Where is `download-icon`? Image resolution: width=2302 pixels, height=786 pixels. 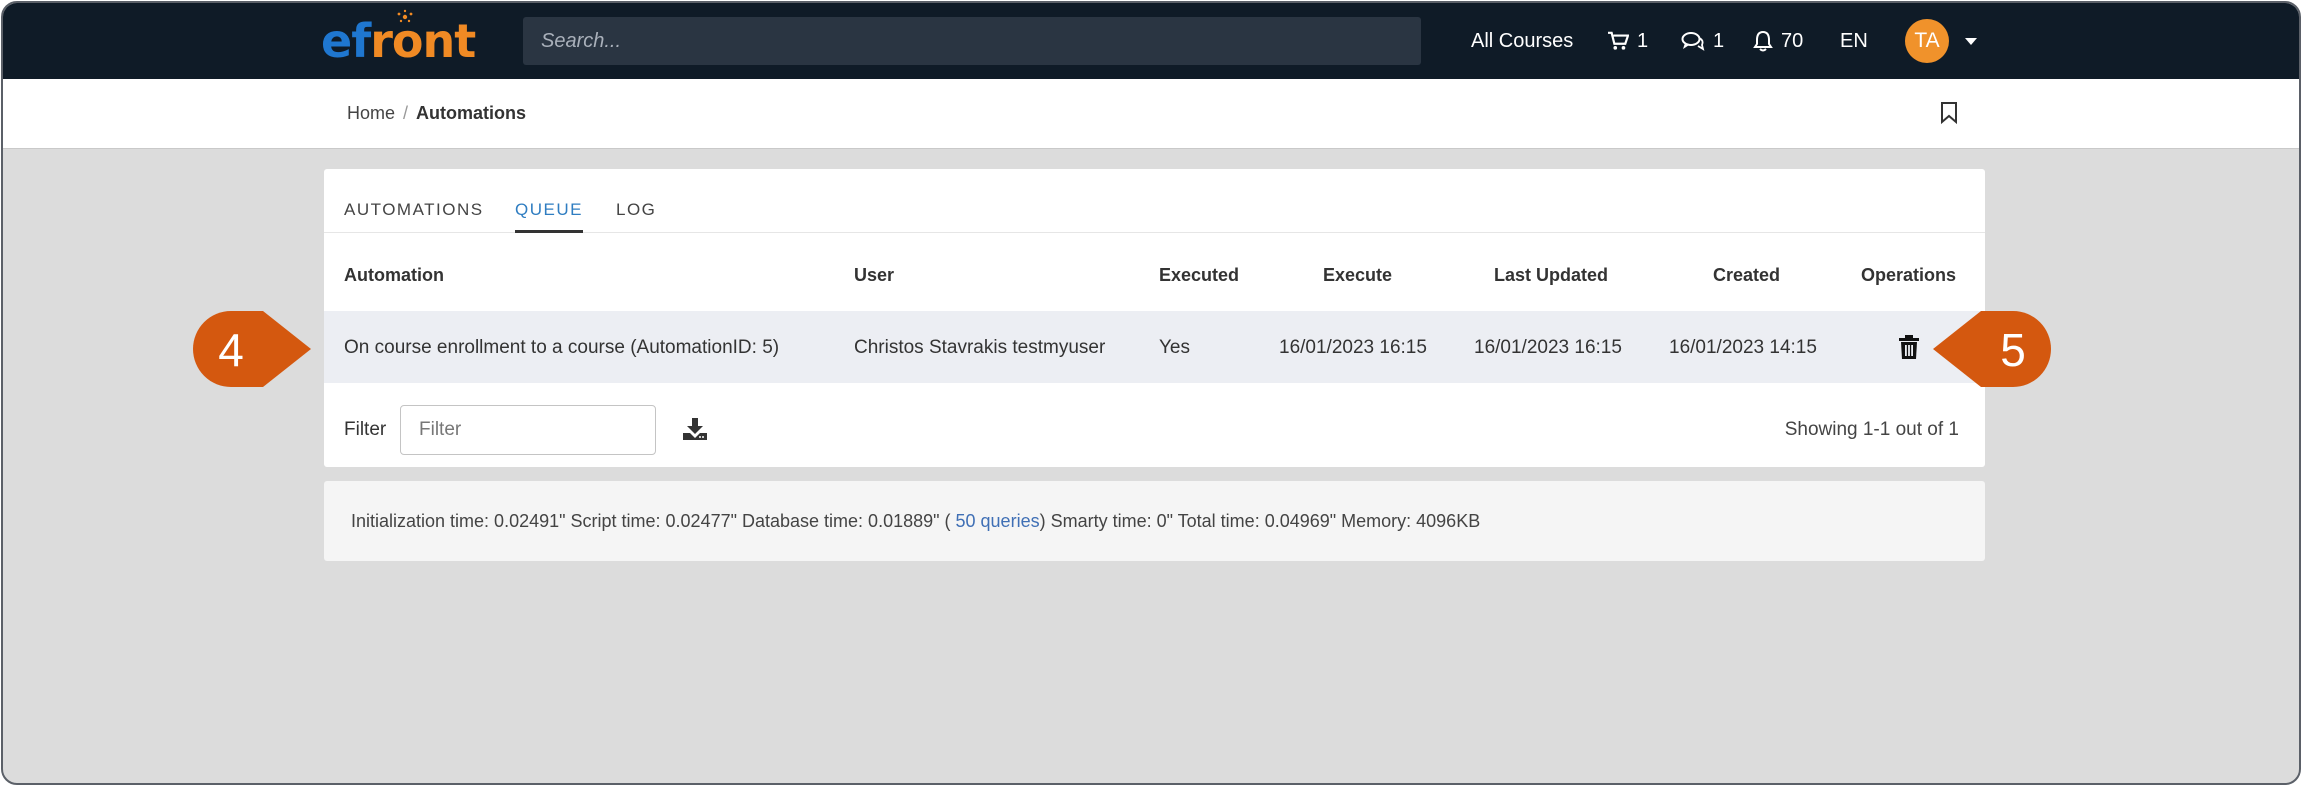 download-icon is located at coordinates (695, 429).